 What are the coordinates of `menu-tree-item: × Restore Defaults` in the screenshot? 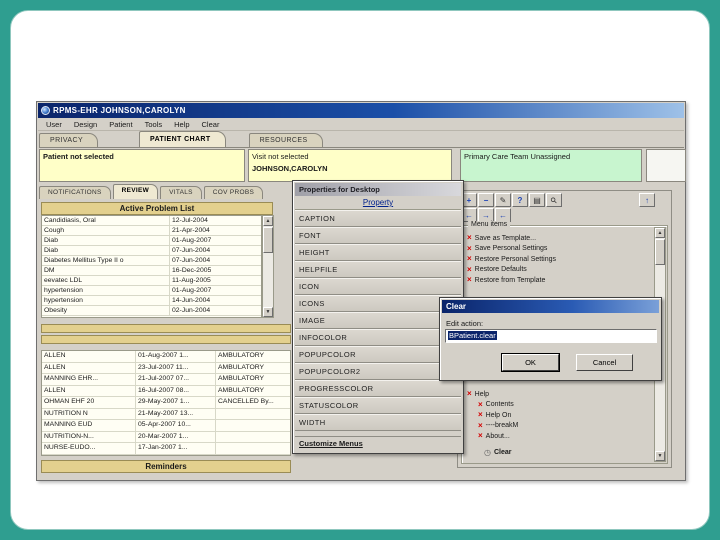 It's located at (559, 270).